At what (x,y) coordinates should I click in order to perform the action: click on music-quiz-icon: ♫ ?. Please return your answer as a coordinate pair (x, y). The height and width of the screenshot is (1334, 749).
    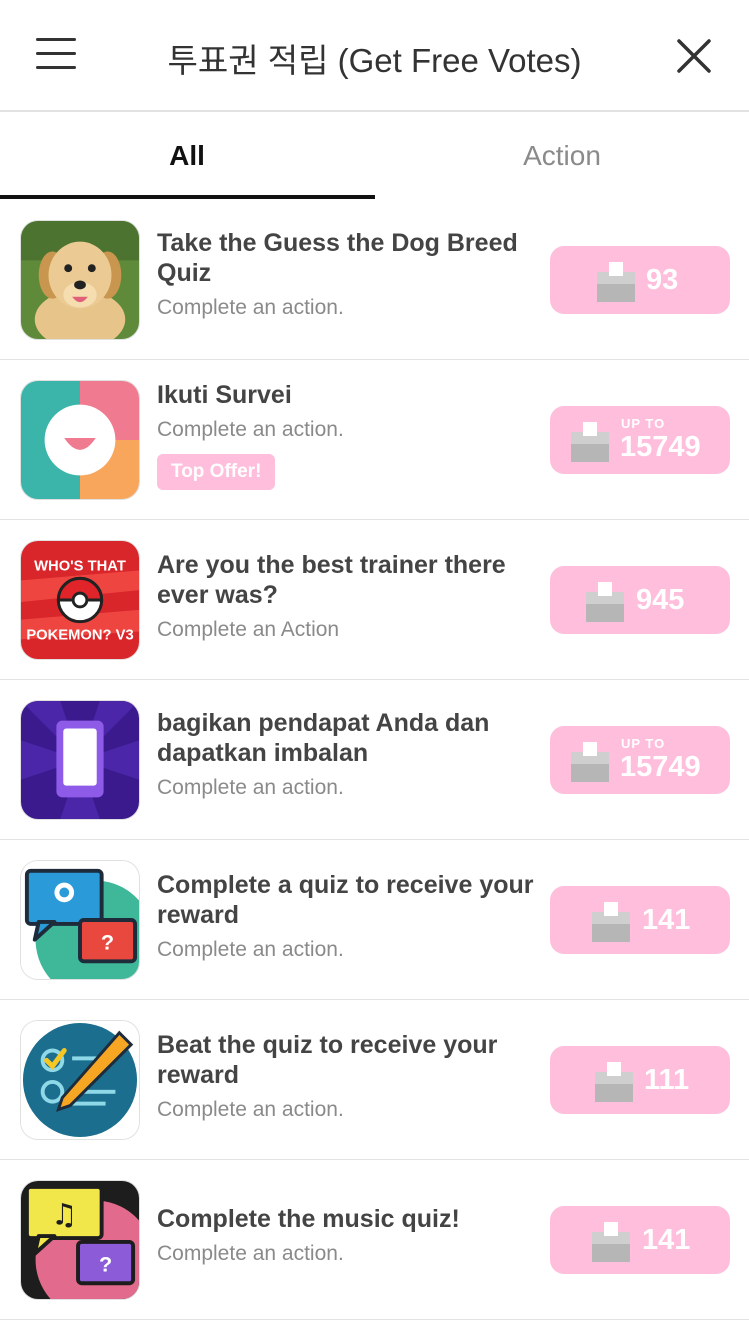
    Looking at the image, I should click on (80, 1240).